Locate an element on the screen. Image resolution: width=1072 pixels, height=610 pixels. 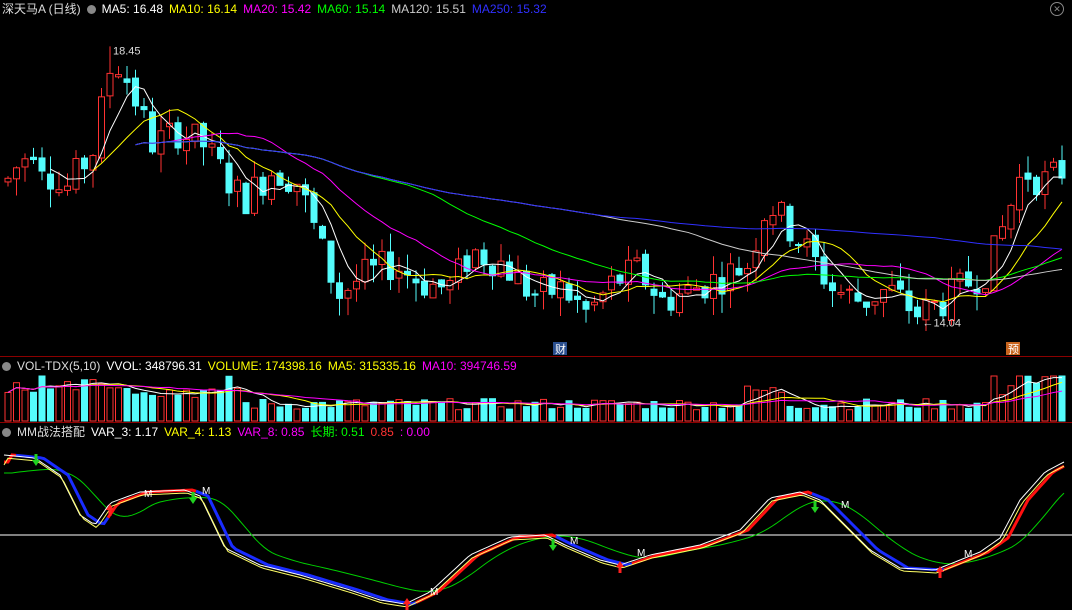
vol-ma5-label: MA5: 315335.16 is located at coordinates (371, 366).